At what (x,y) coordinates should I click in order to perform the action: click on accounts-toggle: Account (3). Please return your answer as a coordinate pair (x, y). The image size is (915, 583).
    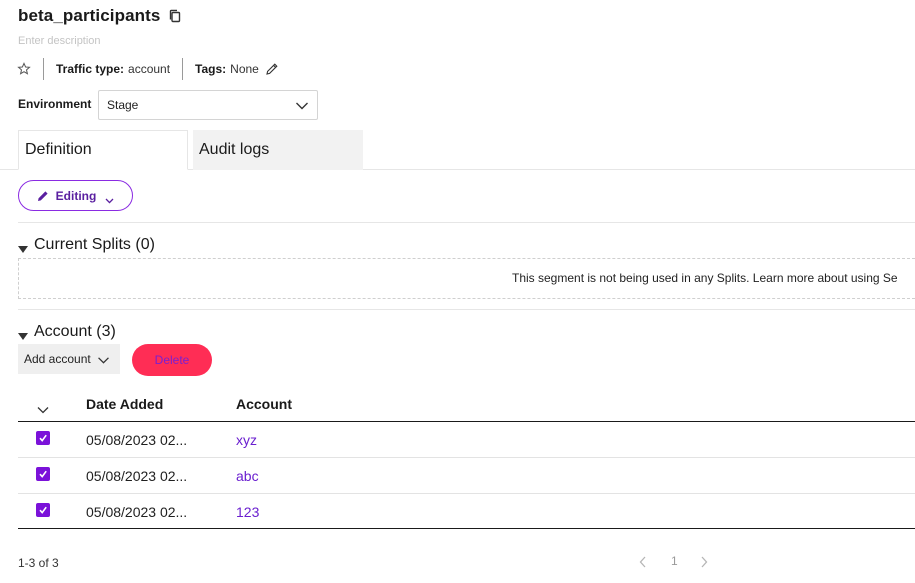
    Looking at the image, I should click on (67, 332).